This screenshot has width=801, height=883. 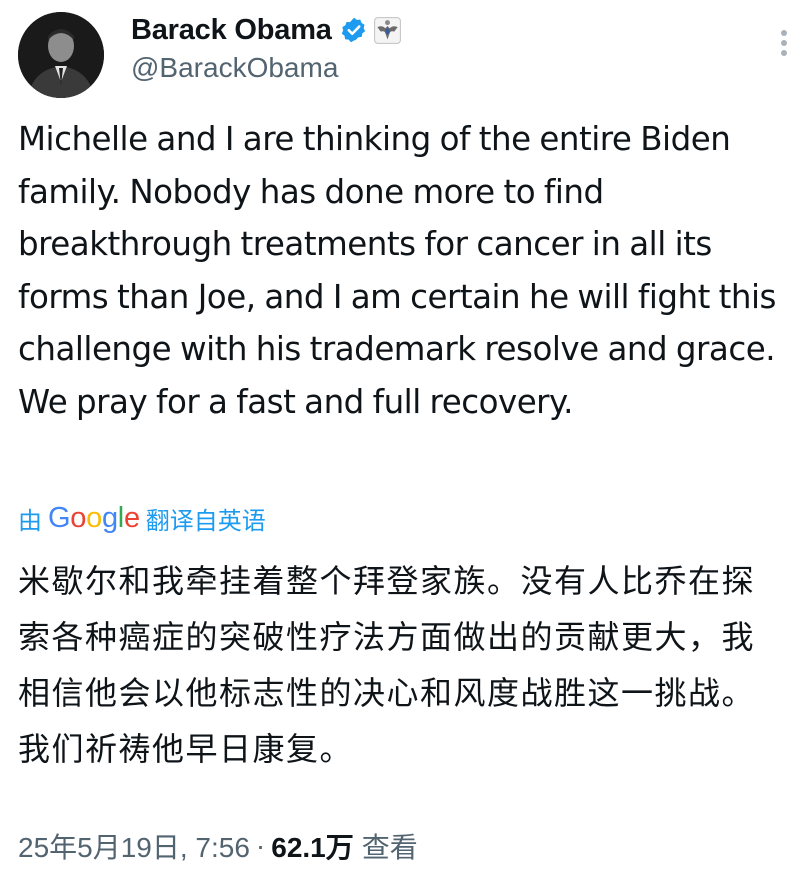 I want to click on tweet-header: Barack Obama @BarackObama, so click(x=400, y=55).